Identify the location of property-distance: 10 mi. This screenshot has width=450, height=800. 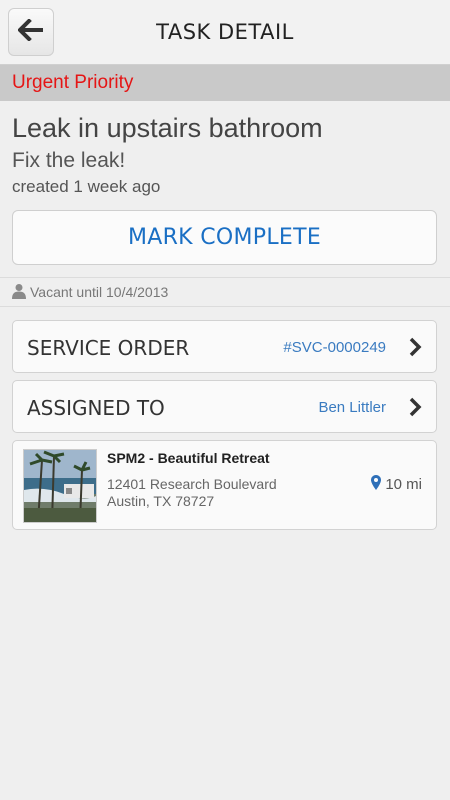
(396, 484).